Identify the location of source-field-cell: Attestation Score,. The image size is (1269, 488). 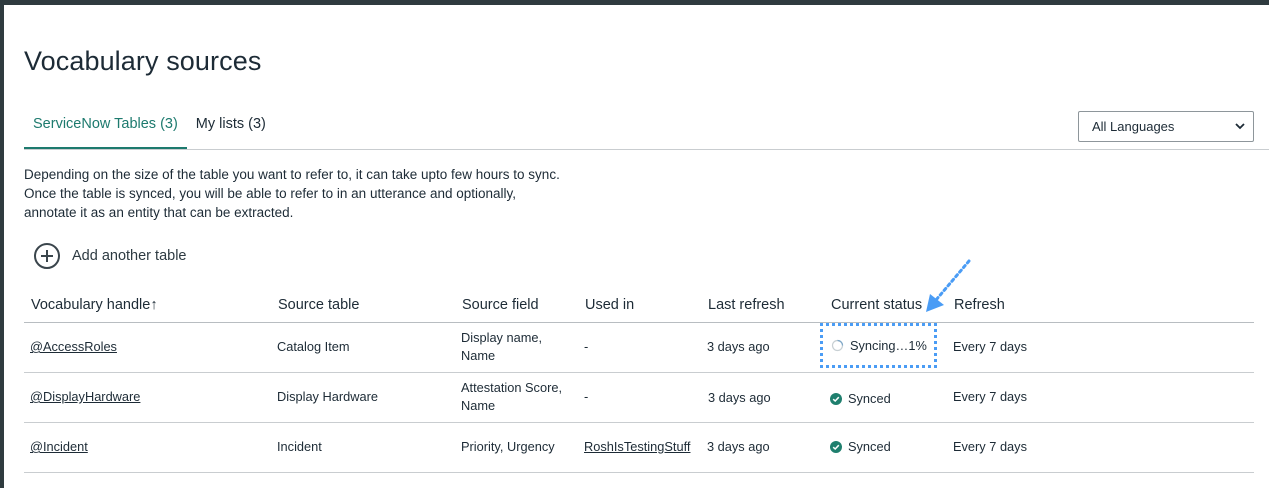
(512, 387).